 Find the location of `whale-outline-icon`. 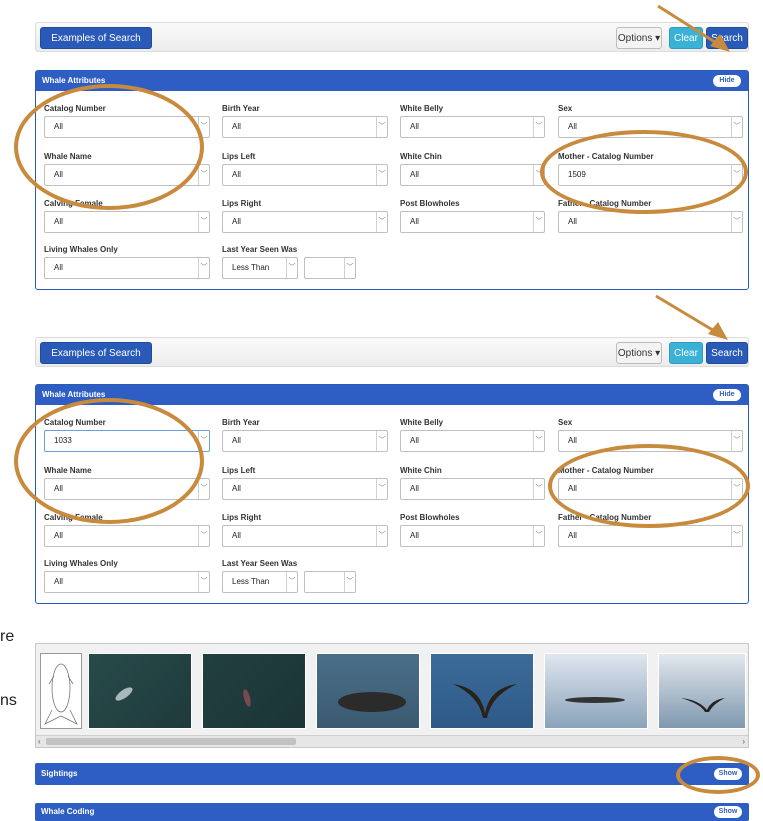

whale-outline-icon is located at coordinates (61, 694).